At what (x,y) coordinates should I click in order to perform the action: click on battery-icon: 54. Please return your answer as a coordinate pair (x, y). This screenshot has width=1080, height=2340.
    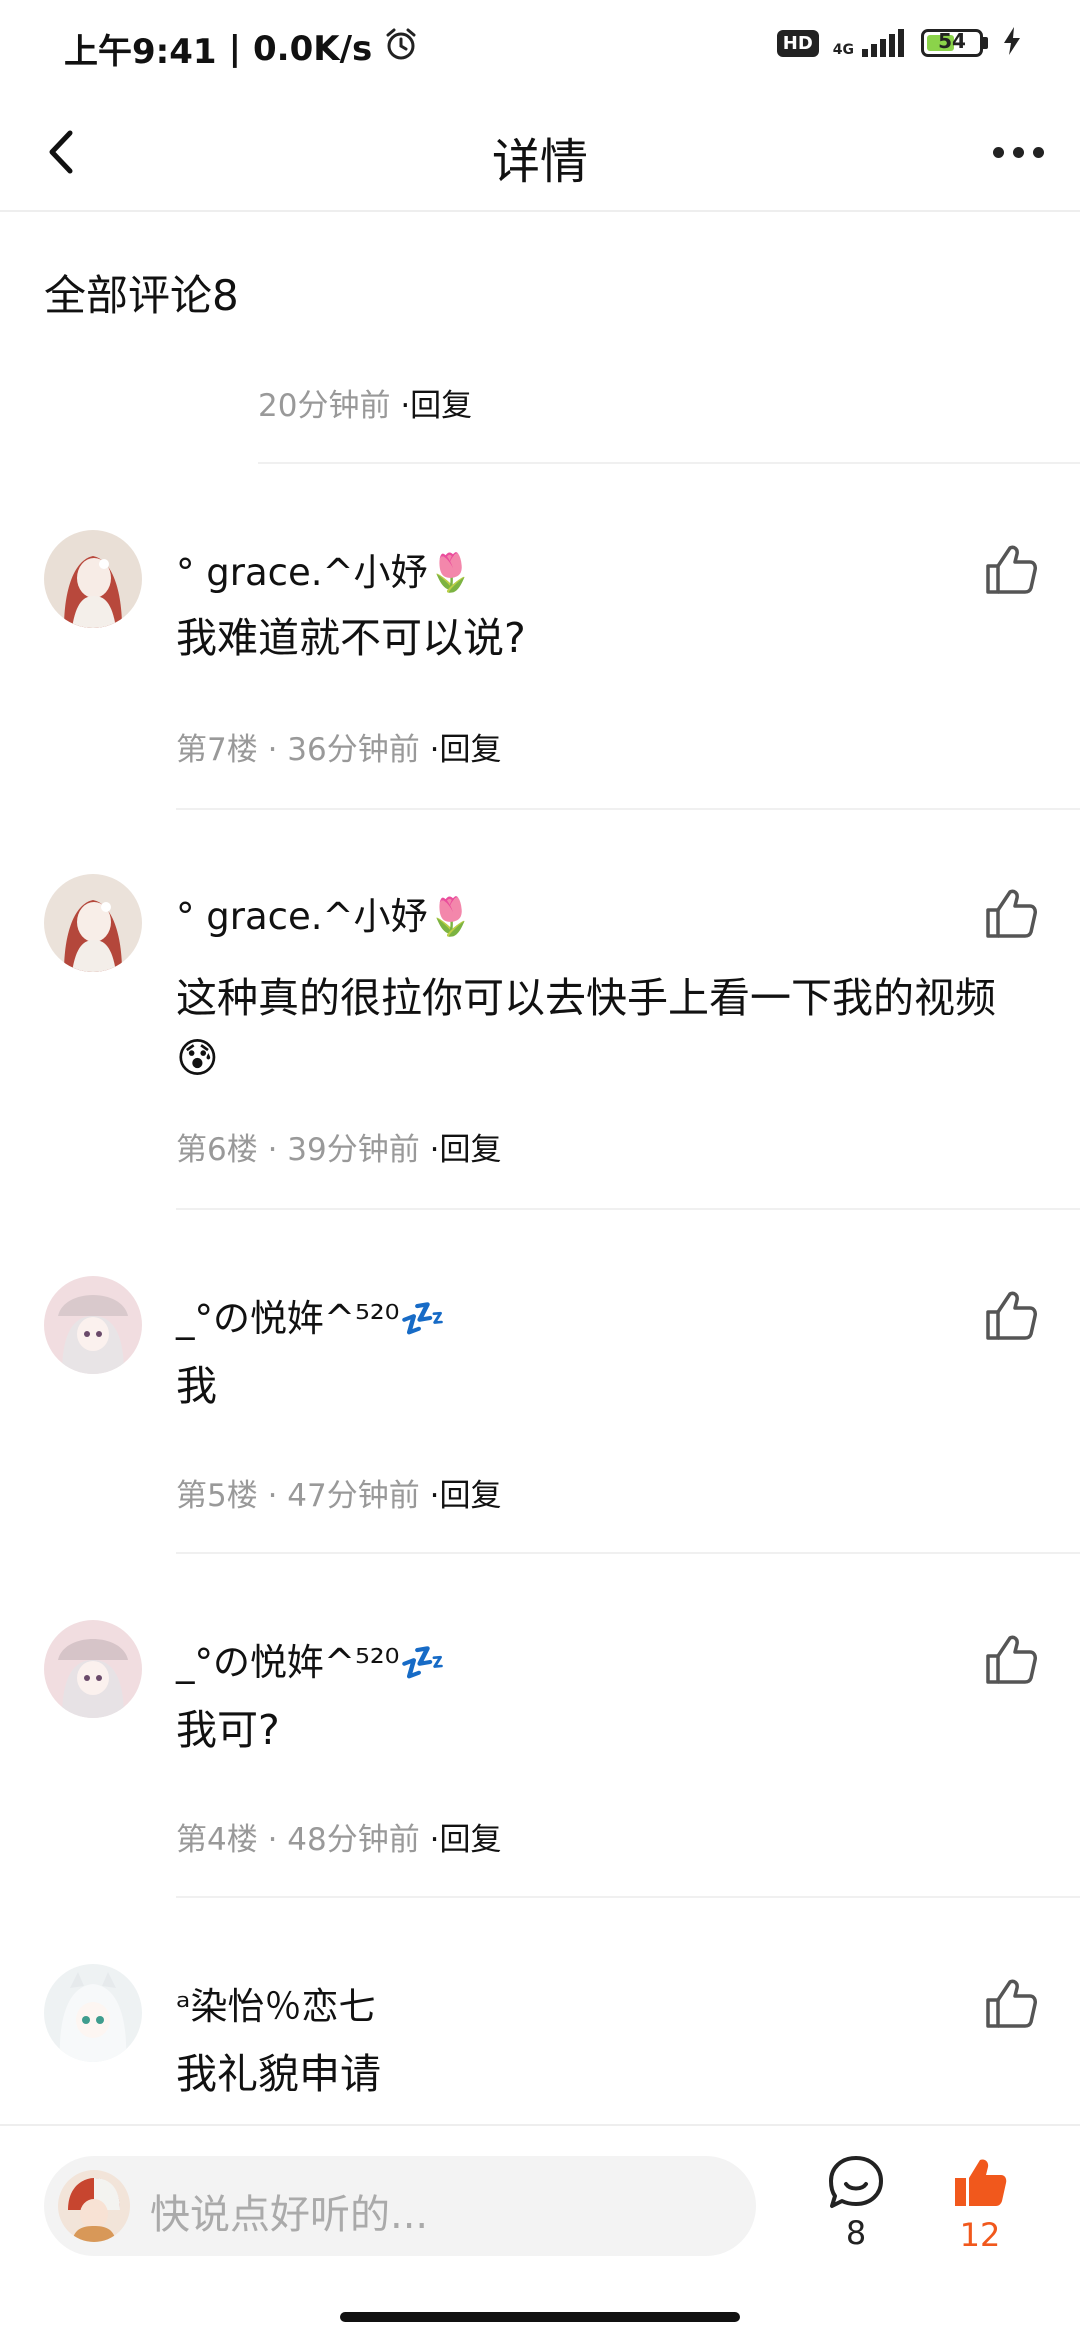
    Looking at the image, I should click on (954, 43).